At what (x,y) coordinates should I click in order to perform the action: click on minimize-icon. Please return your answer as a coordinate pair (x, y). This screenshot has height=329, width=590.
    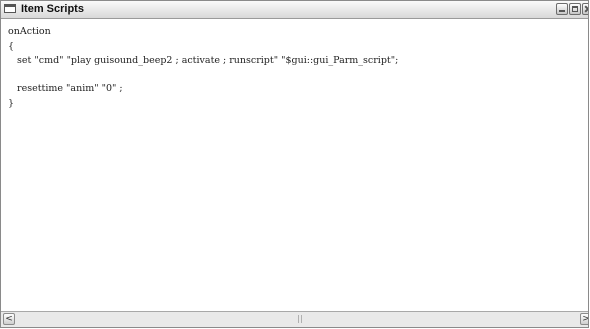
    Looking at the image, I should click on (562, 9).